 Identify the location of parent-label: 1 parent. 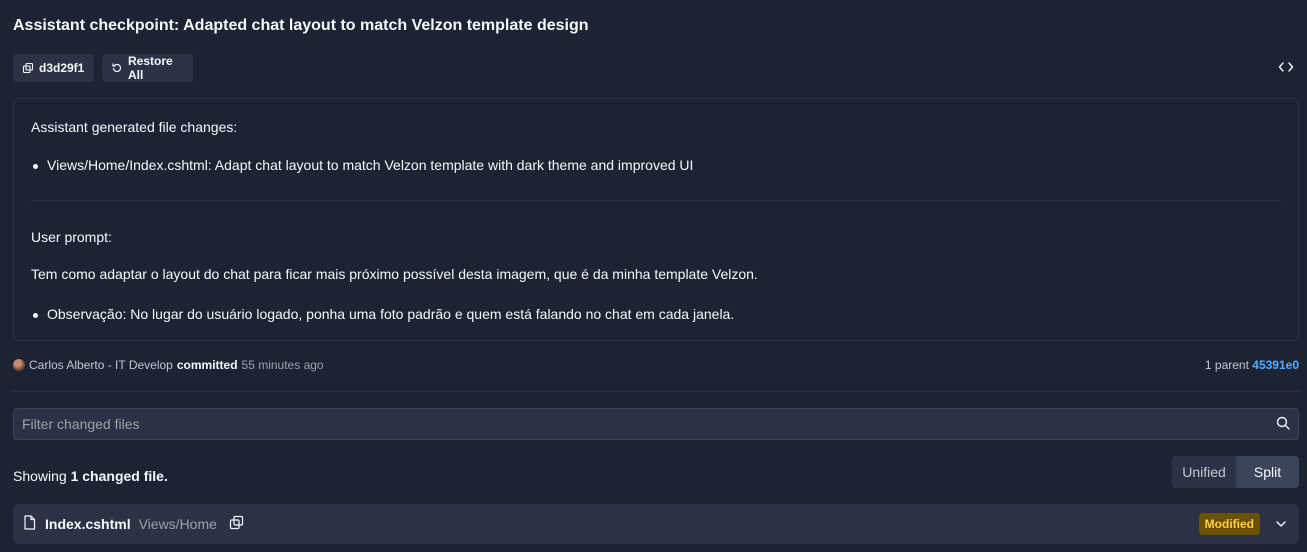
(1226, 365).